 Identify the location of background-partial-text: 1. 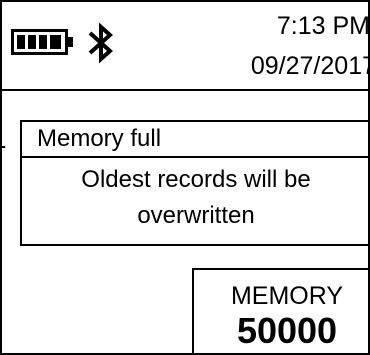
(4, 139).